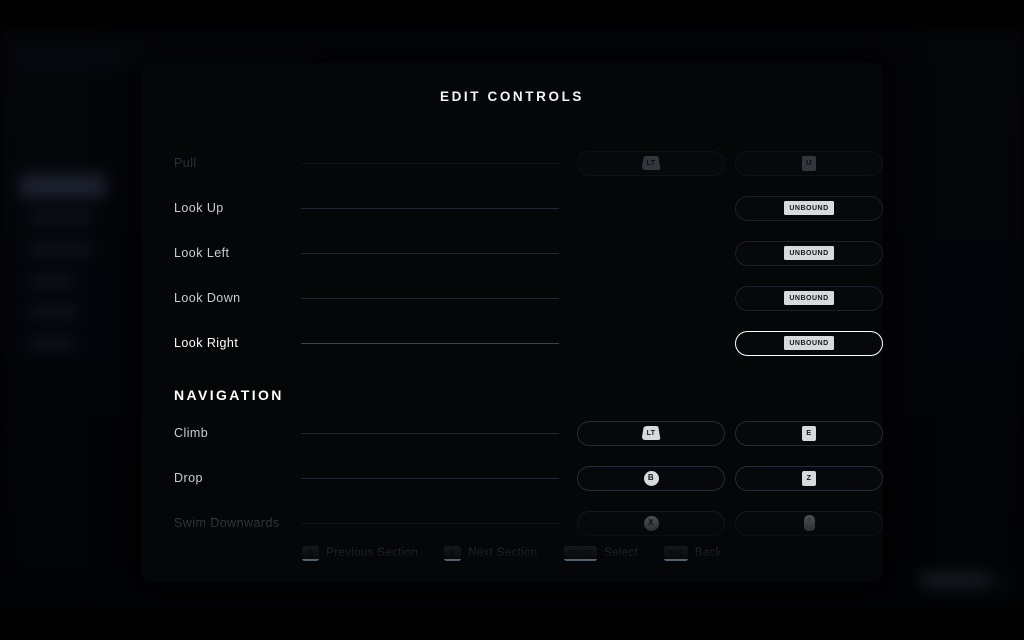  Describe the element at coordinates (207, 298) in the screenshot. I see `control-row-label: Look Down` at that location.